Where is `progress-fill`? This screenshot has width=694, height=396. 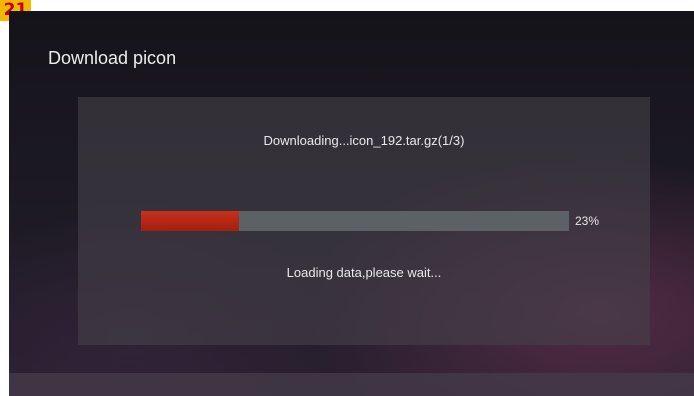
progress-fill is located at coordinates (190, 221).